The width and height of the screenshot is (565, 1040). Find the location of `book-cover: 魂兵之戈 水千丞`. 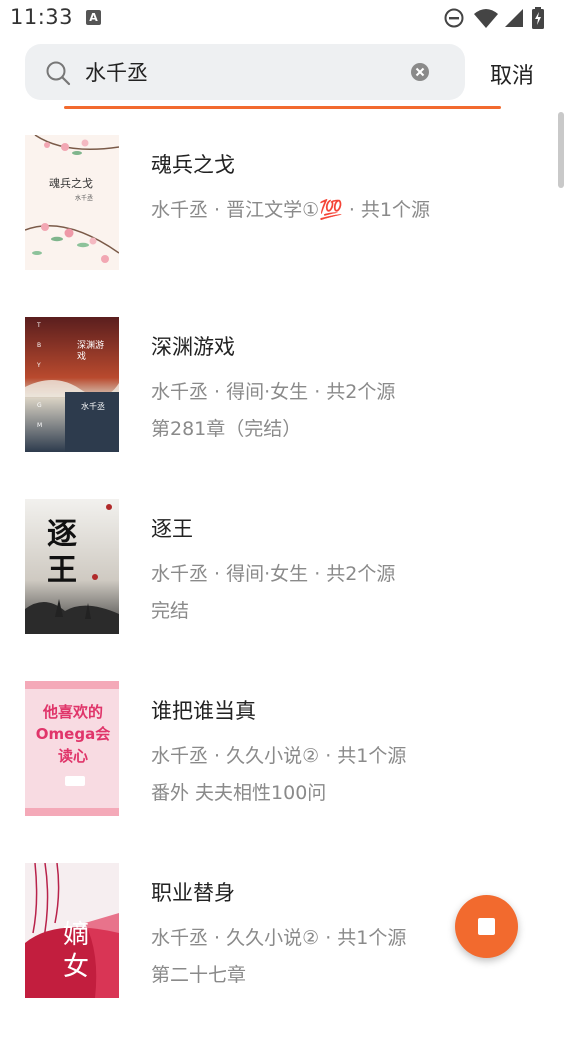

book-cover: 魂兵之戈 水千丞 is located at coordinates (72, 202).